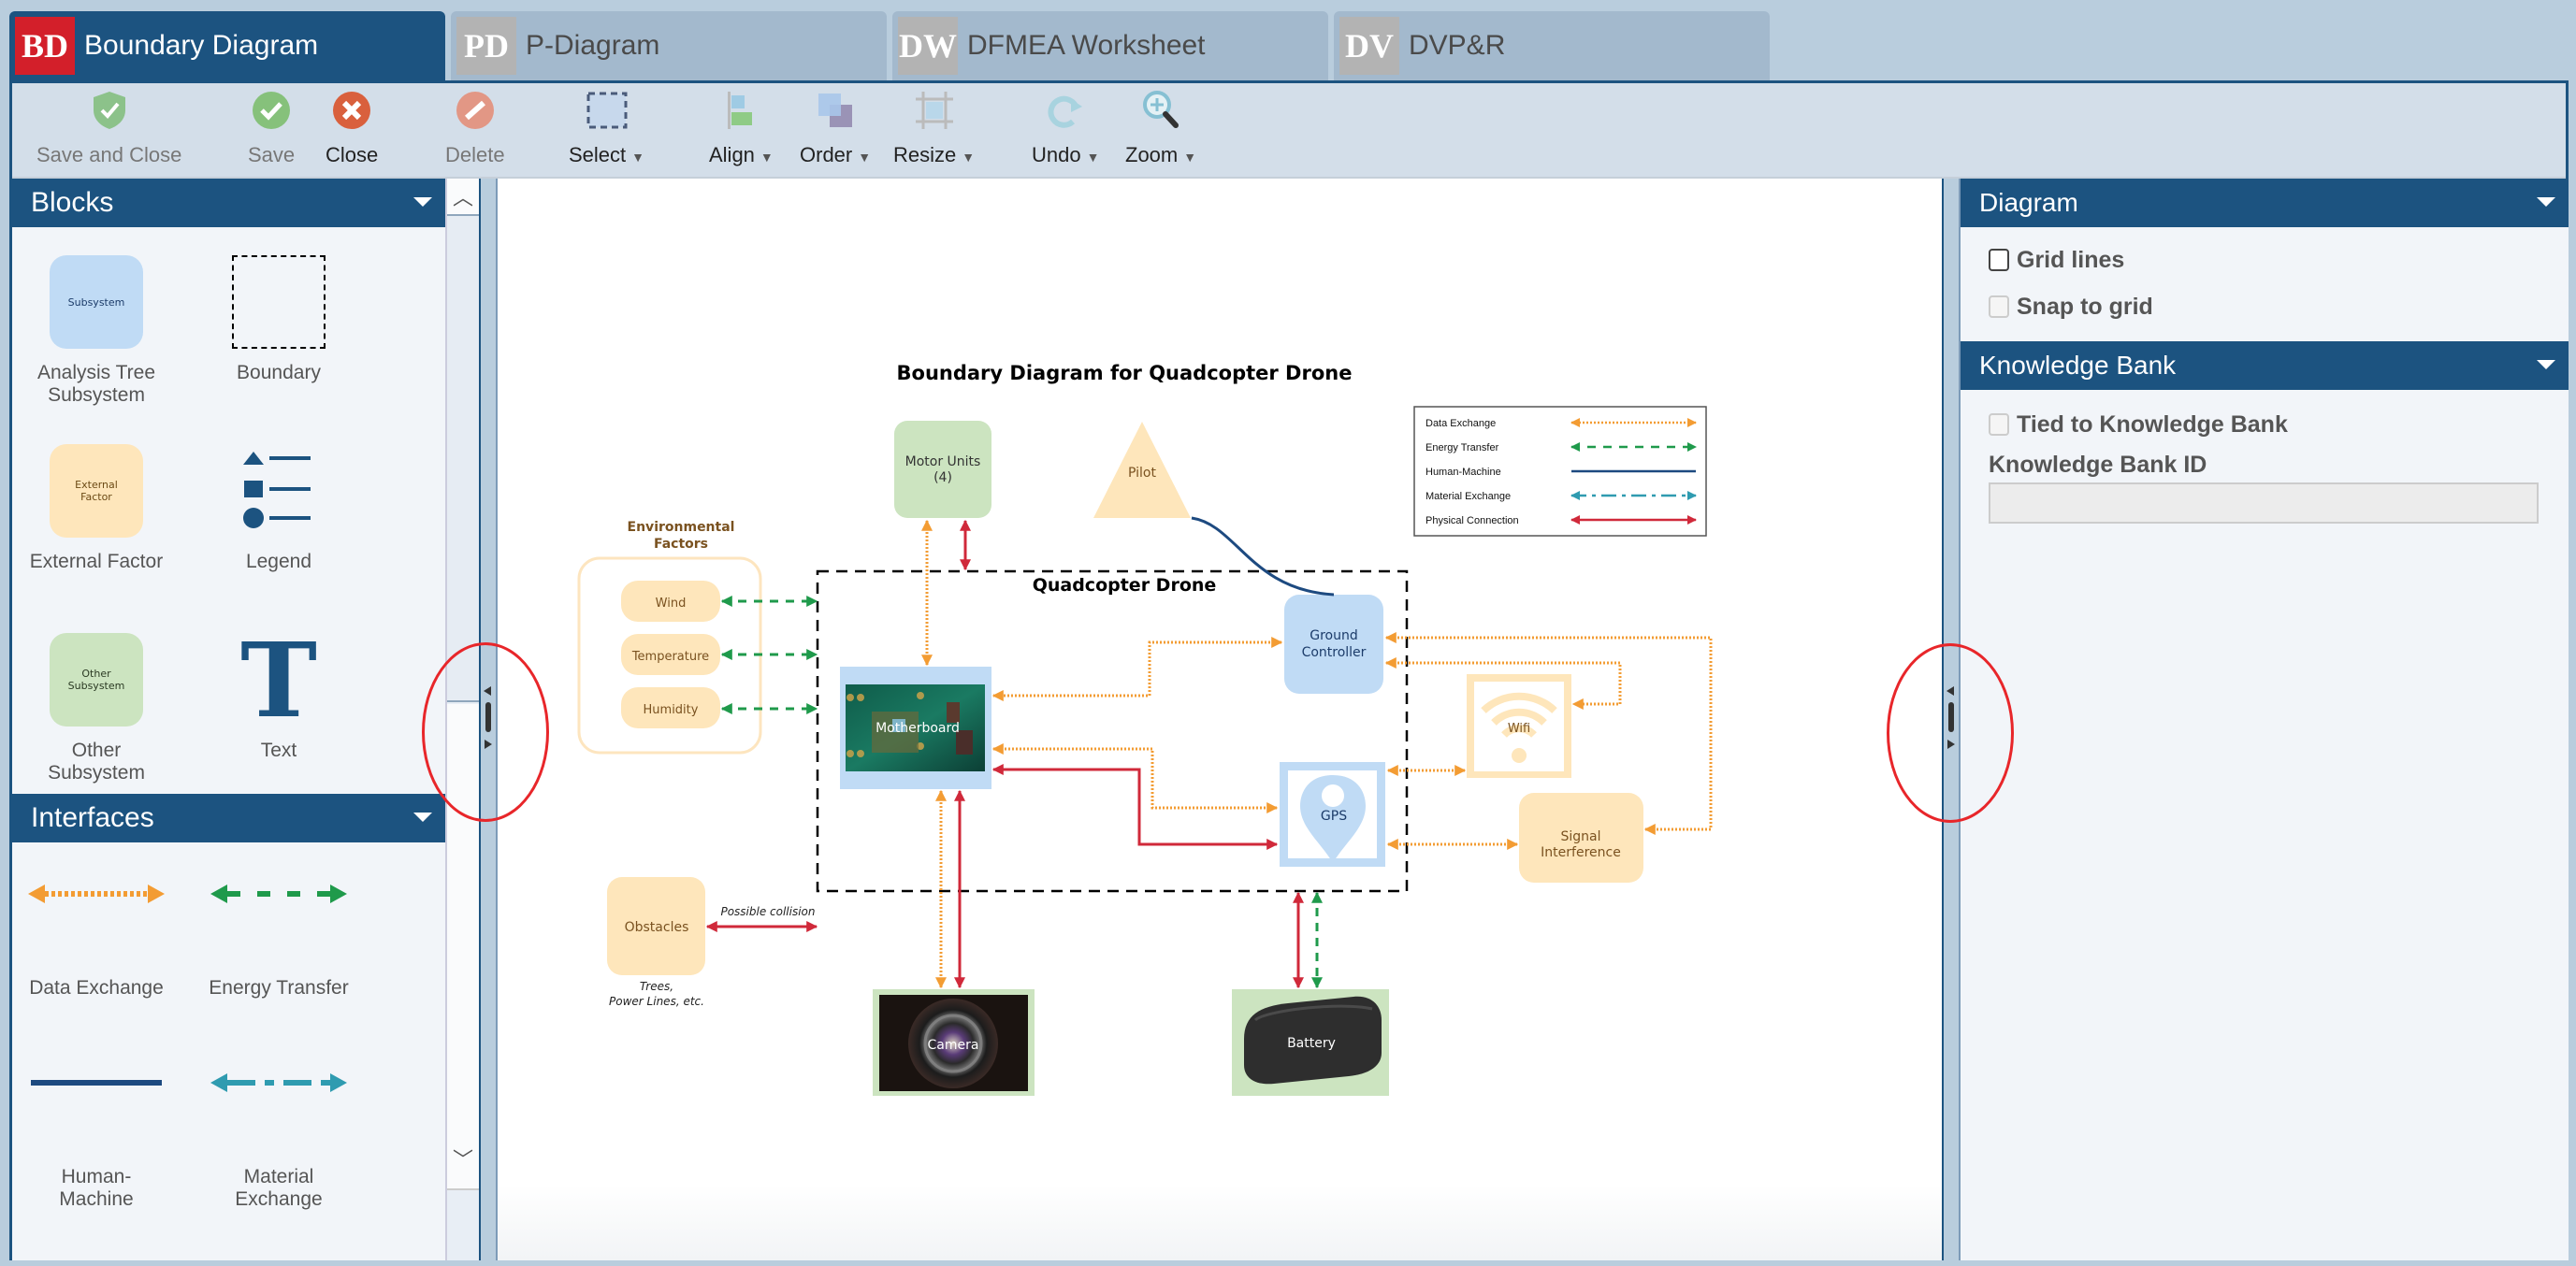  I want to click on save-and-close-label: Save and Close, so click(109, 154).